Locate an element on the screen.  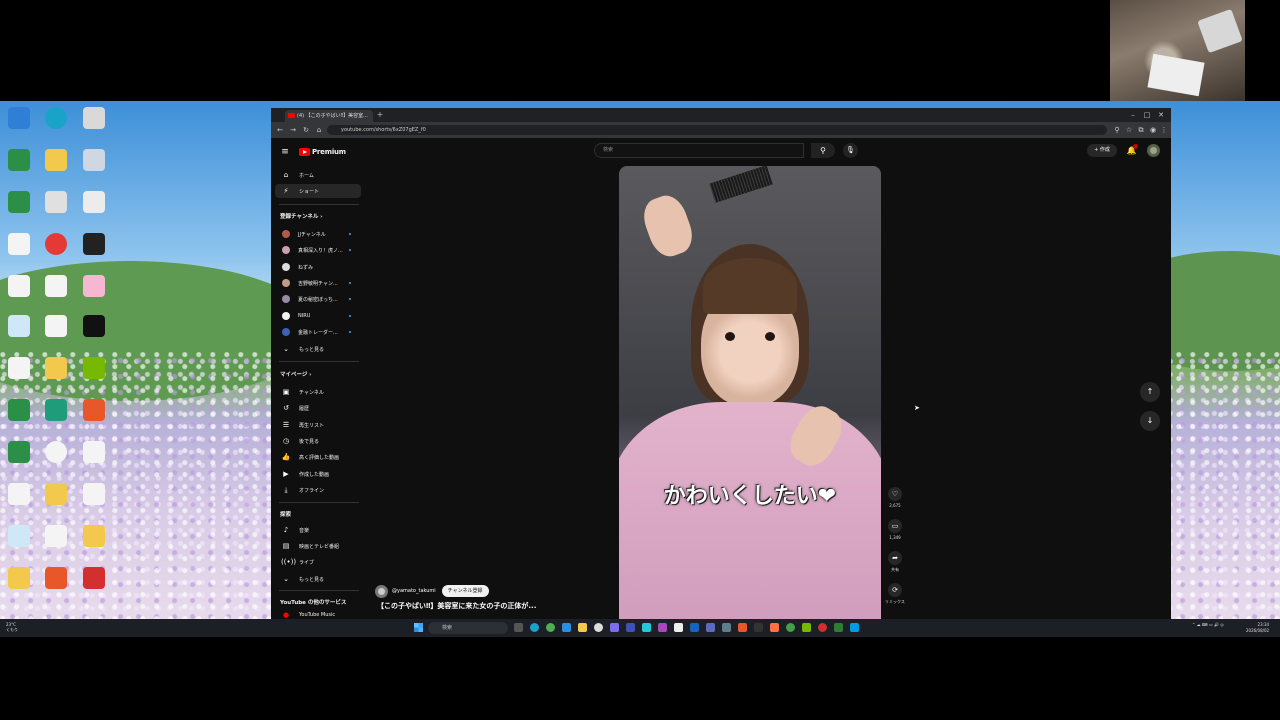
recycle-bin-icon is located at coordinates (19, 118).